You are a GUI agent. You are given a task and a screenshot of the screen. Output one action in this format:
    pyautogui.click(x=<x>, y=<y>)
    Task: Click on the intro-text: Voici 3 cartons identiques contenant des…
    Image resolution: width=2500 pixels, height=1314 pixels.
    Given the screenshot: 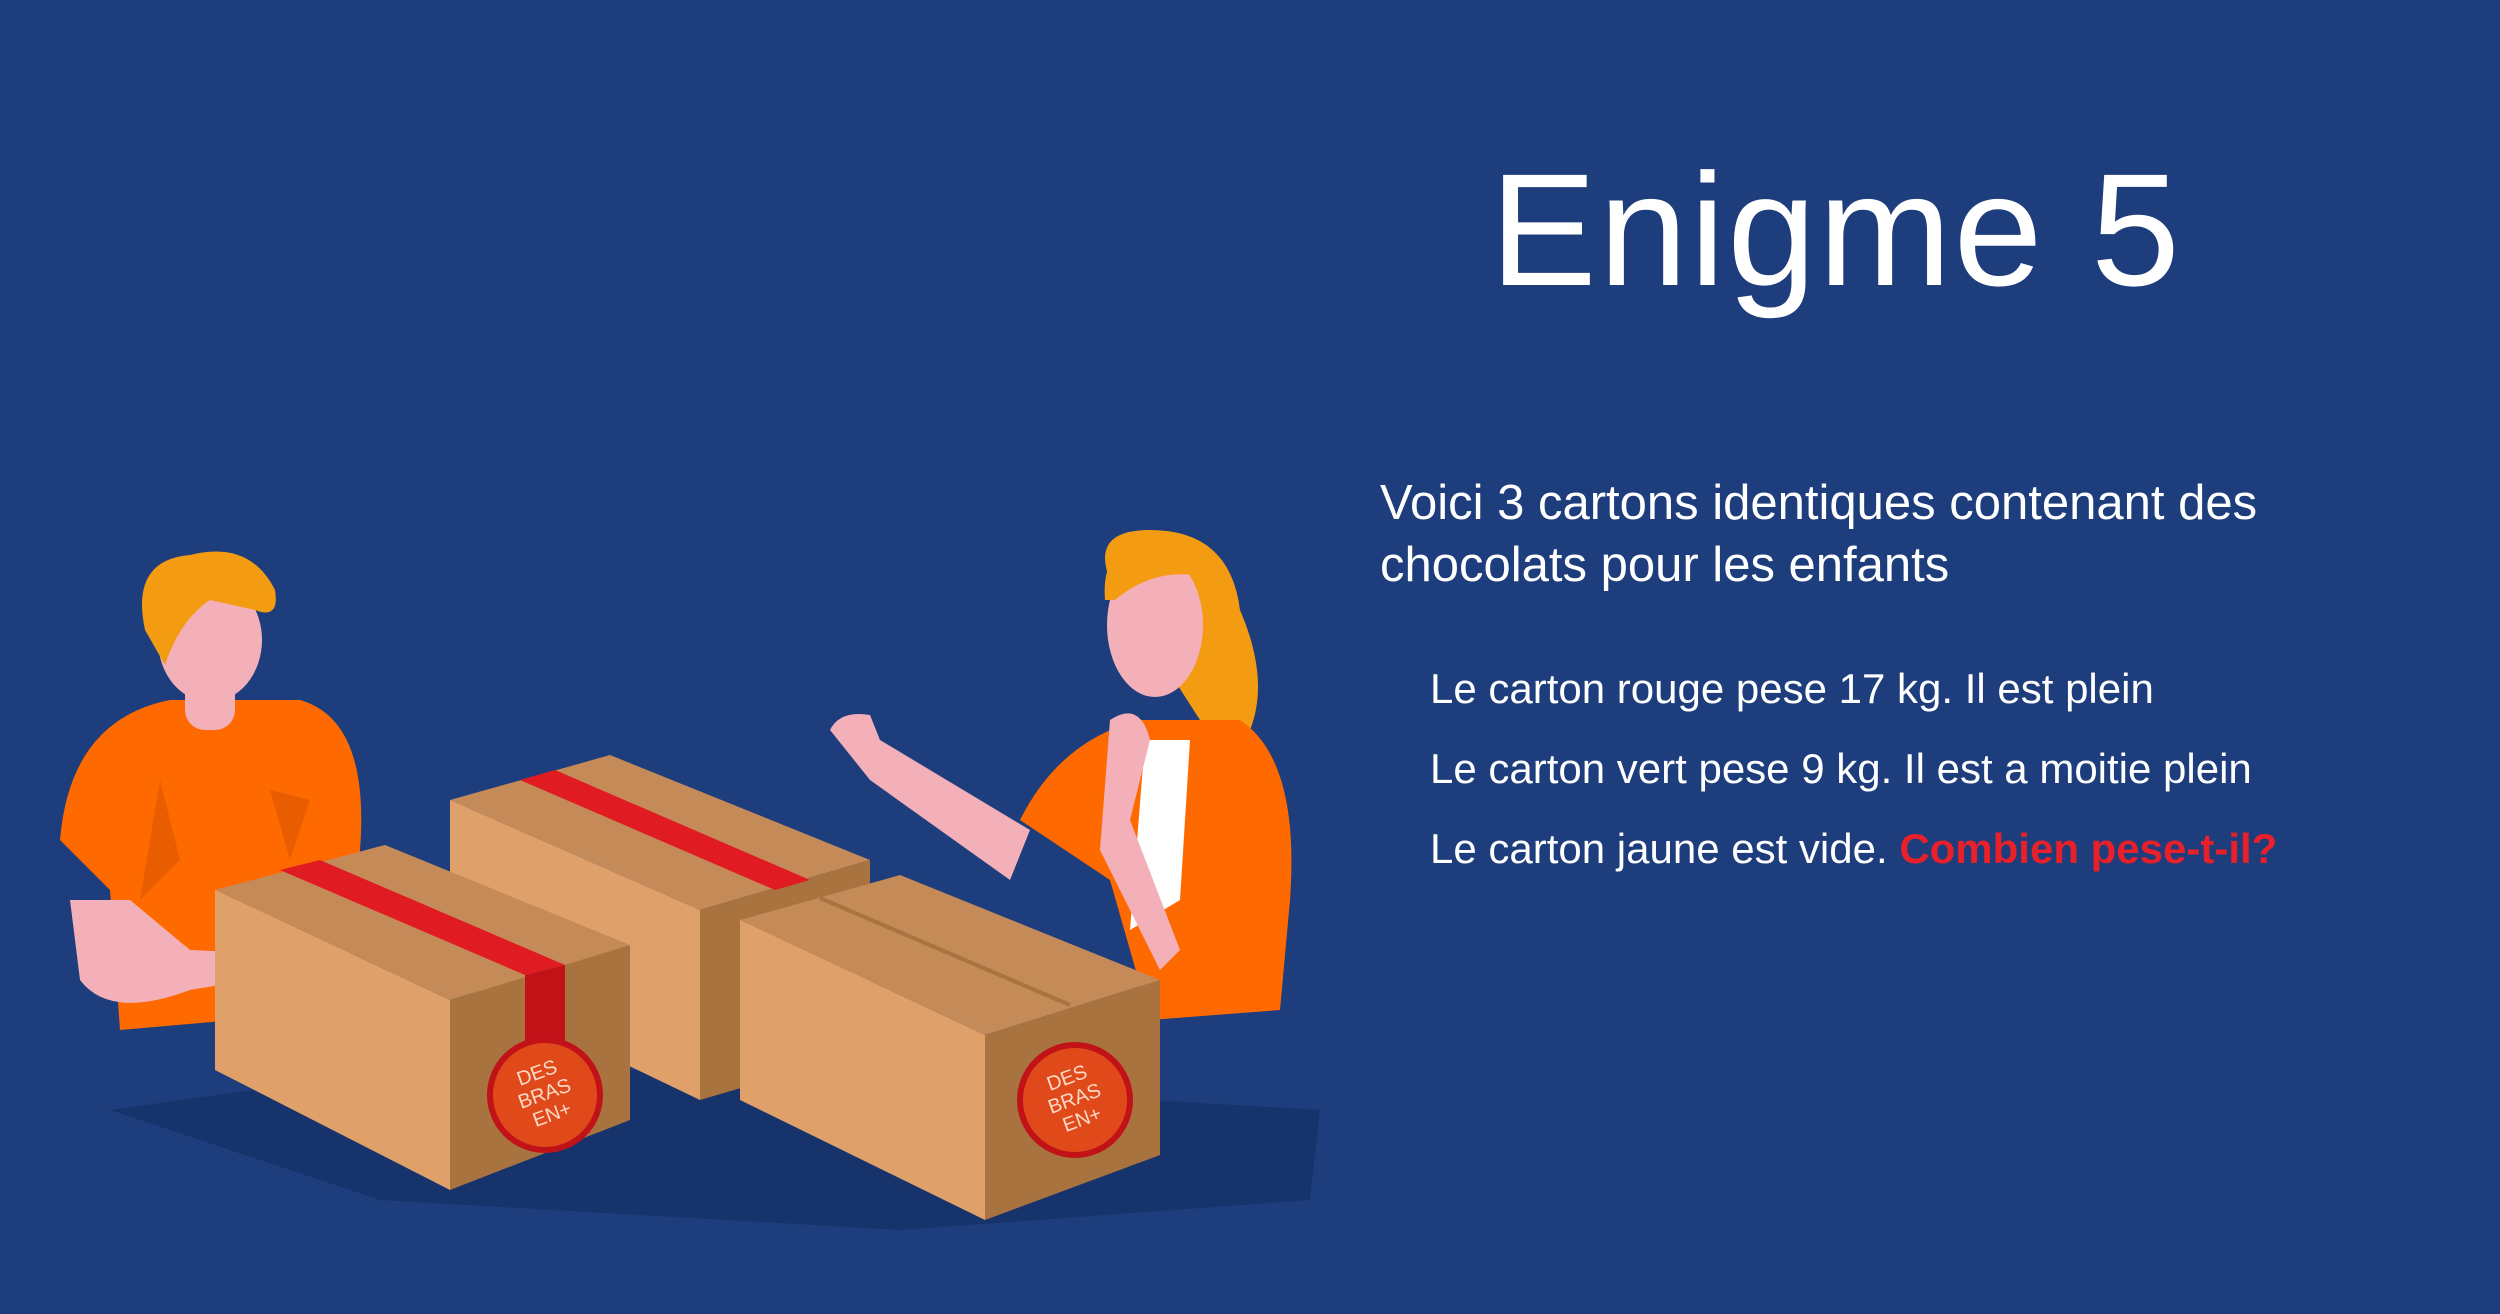 What is the action you would take?
    pyautogui.click(x=1819, y=534)
    